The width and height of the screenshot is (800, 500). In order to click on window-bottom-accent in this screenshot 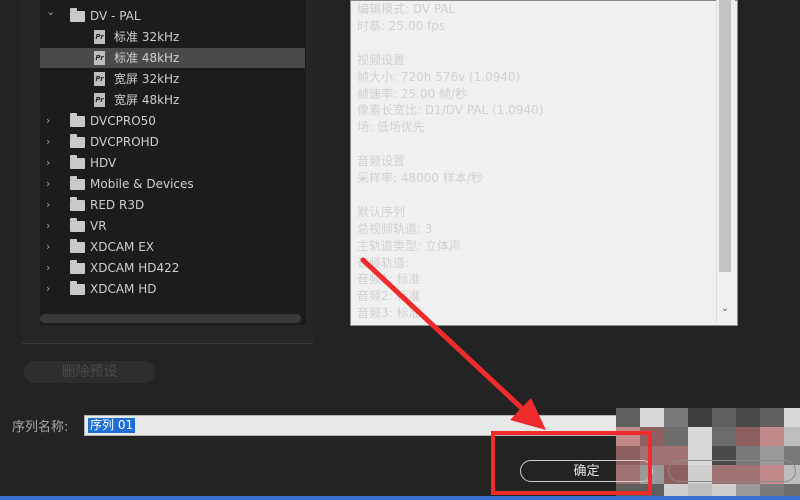, I will do `click(400, 498)`.